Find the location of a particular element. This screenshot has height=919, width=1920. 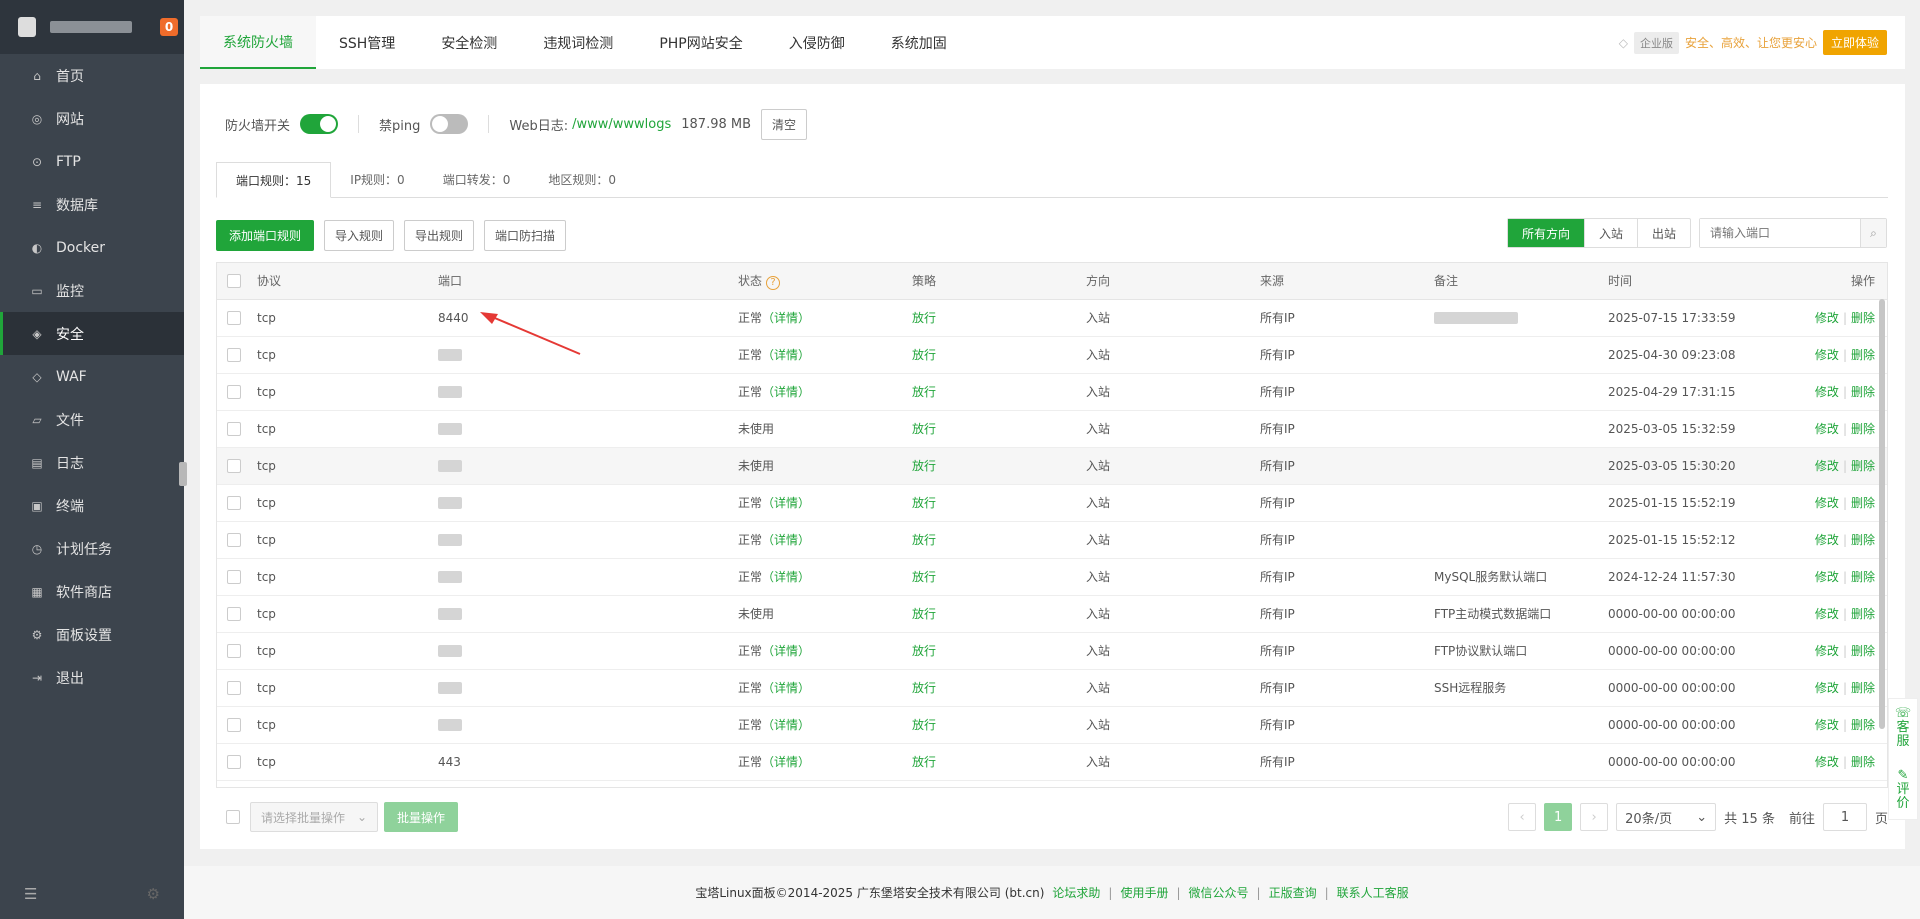

sidebar-item-14: ⇥ 退出 is located at coordinates (92, 677).